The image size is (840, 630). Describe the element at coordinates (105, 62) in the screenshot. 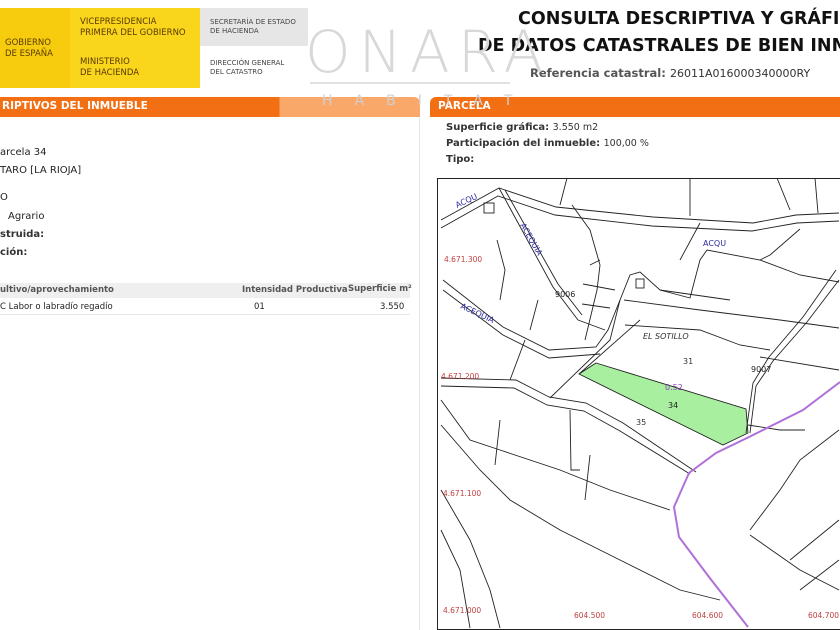

I see `logo-text: MINISTERIO` at that location.